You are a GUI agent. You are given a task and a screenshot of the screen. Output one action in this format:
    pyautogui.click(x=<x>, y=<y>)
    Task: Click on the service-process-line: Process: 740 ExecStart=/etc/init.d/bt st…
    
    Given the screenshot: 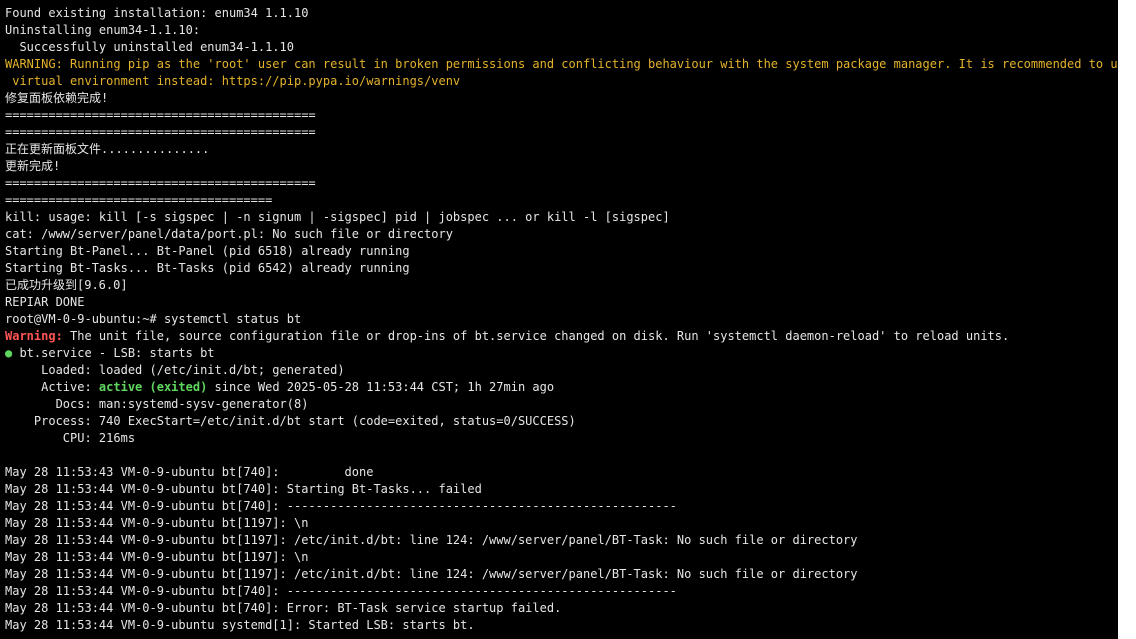 What is the action you would take?
    pyautogui.click(x=290, y=421)
    